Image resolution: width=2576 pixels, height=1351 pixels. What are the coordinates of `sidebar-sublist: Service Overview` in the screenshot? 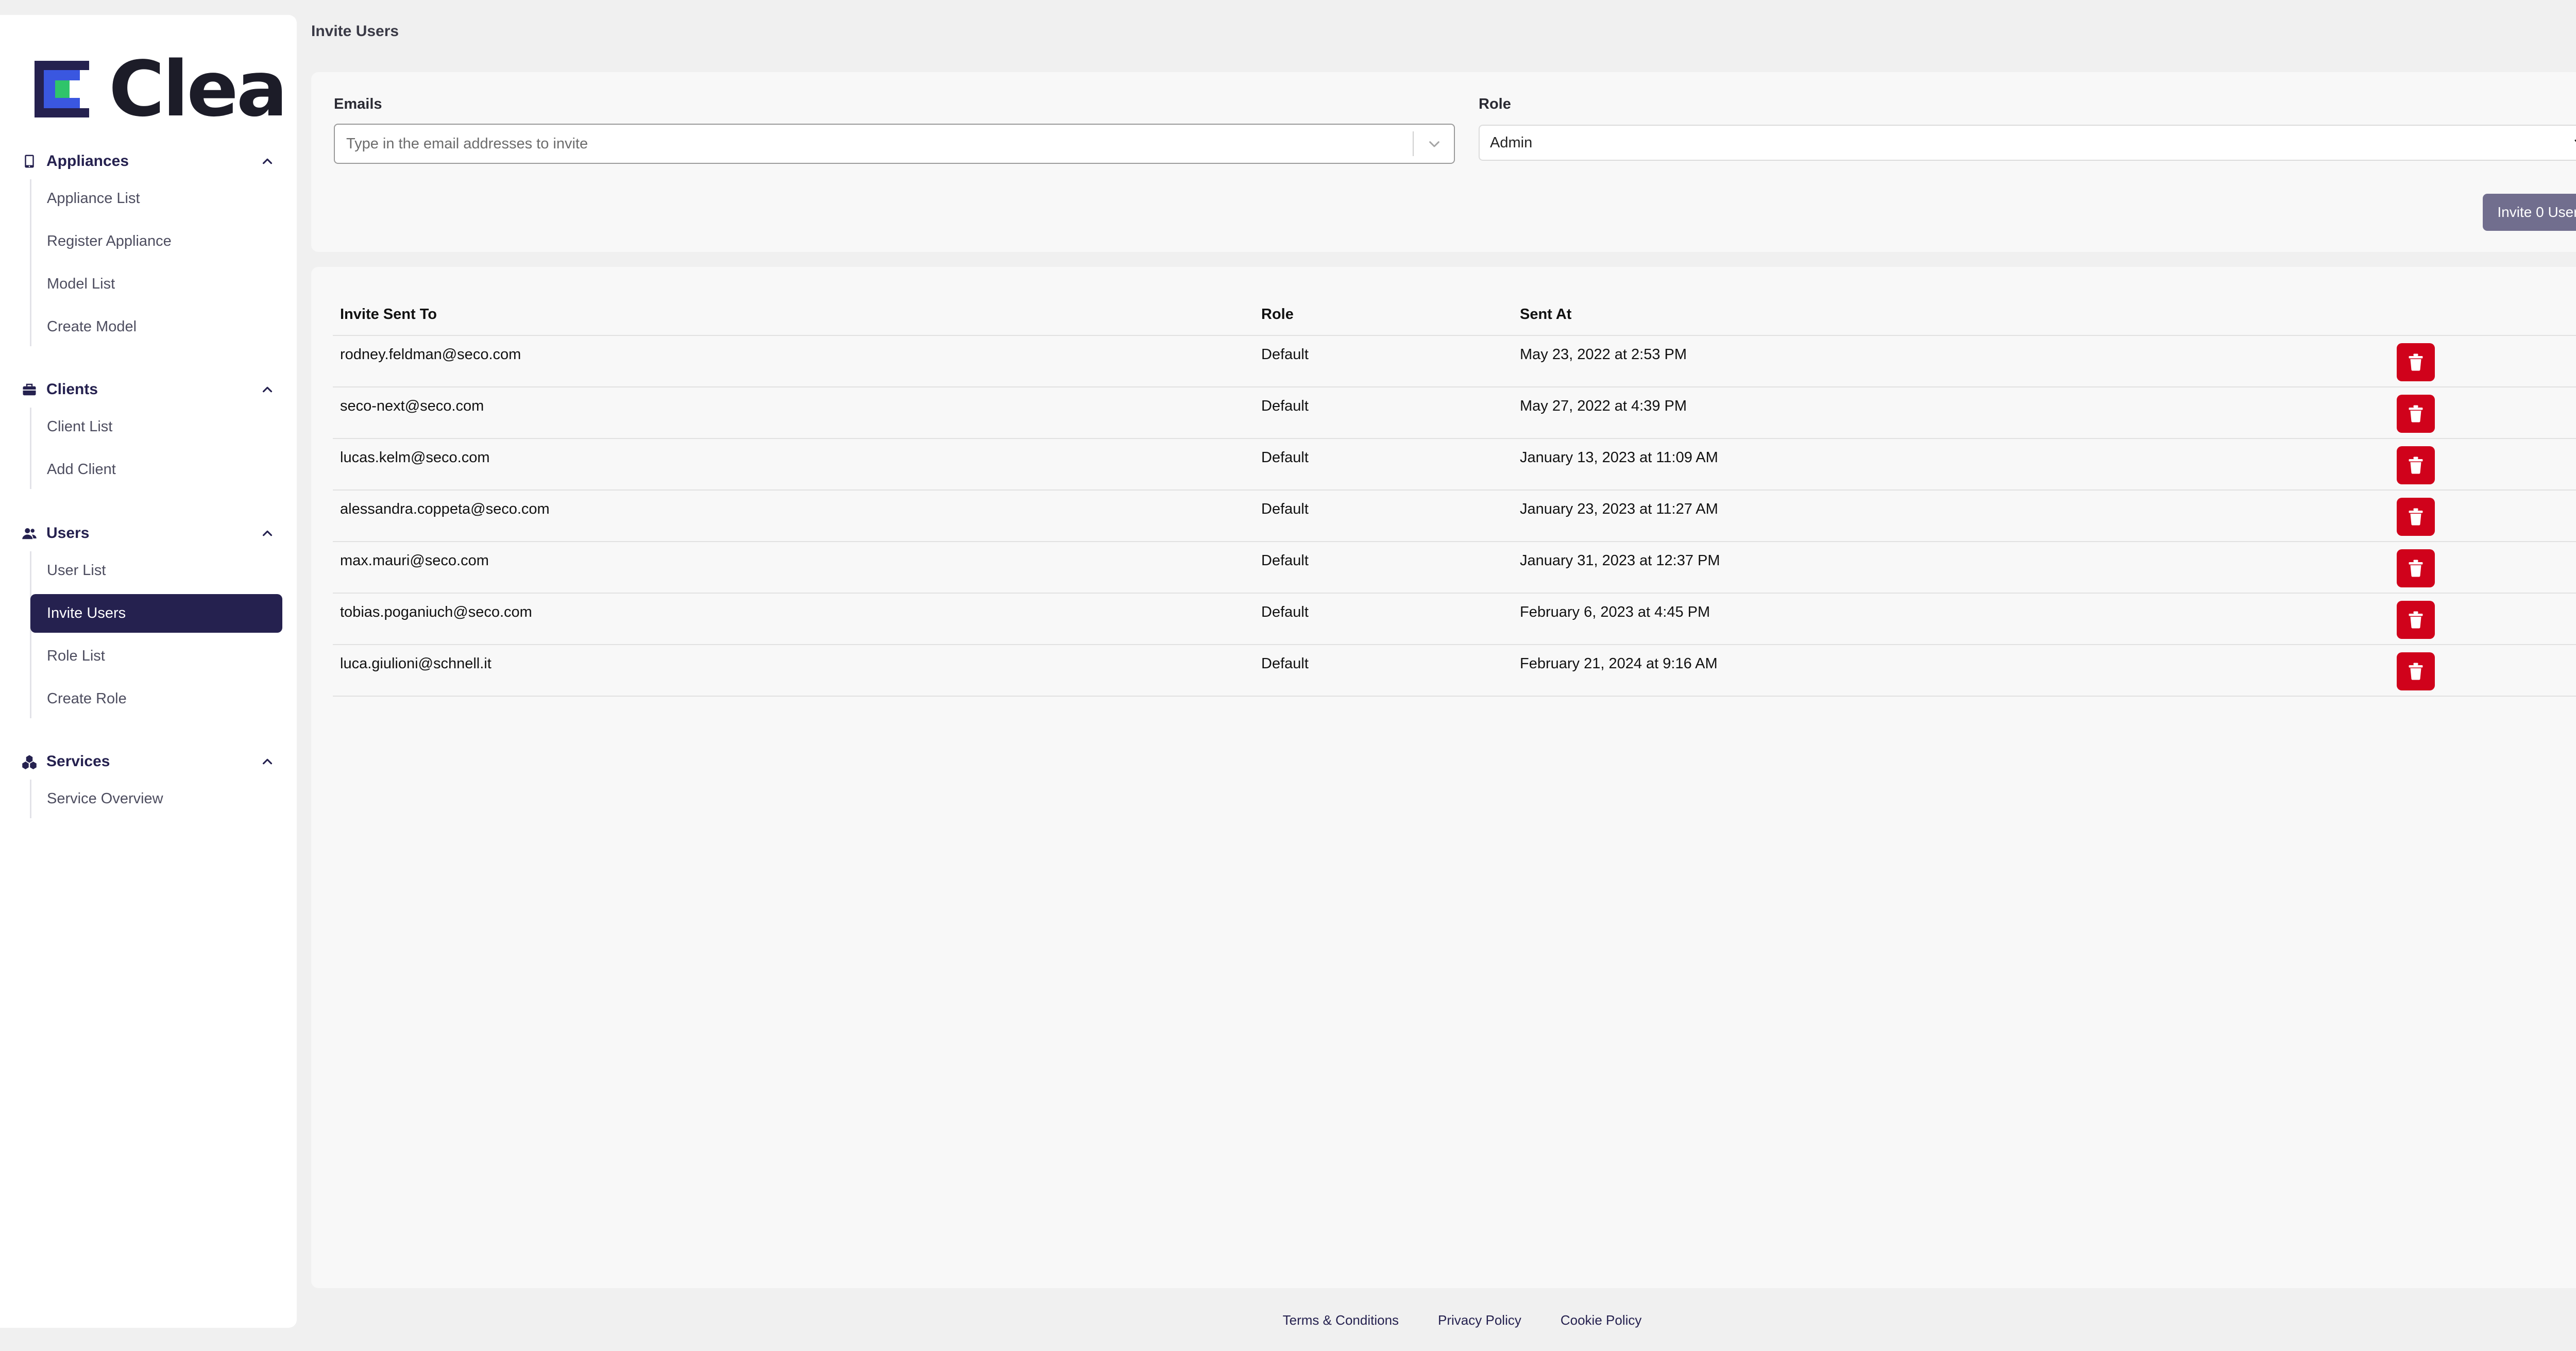 It's located at (163, 799).